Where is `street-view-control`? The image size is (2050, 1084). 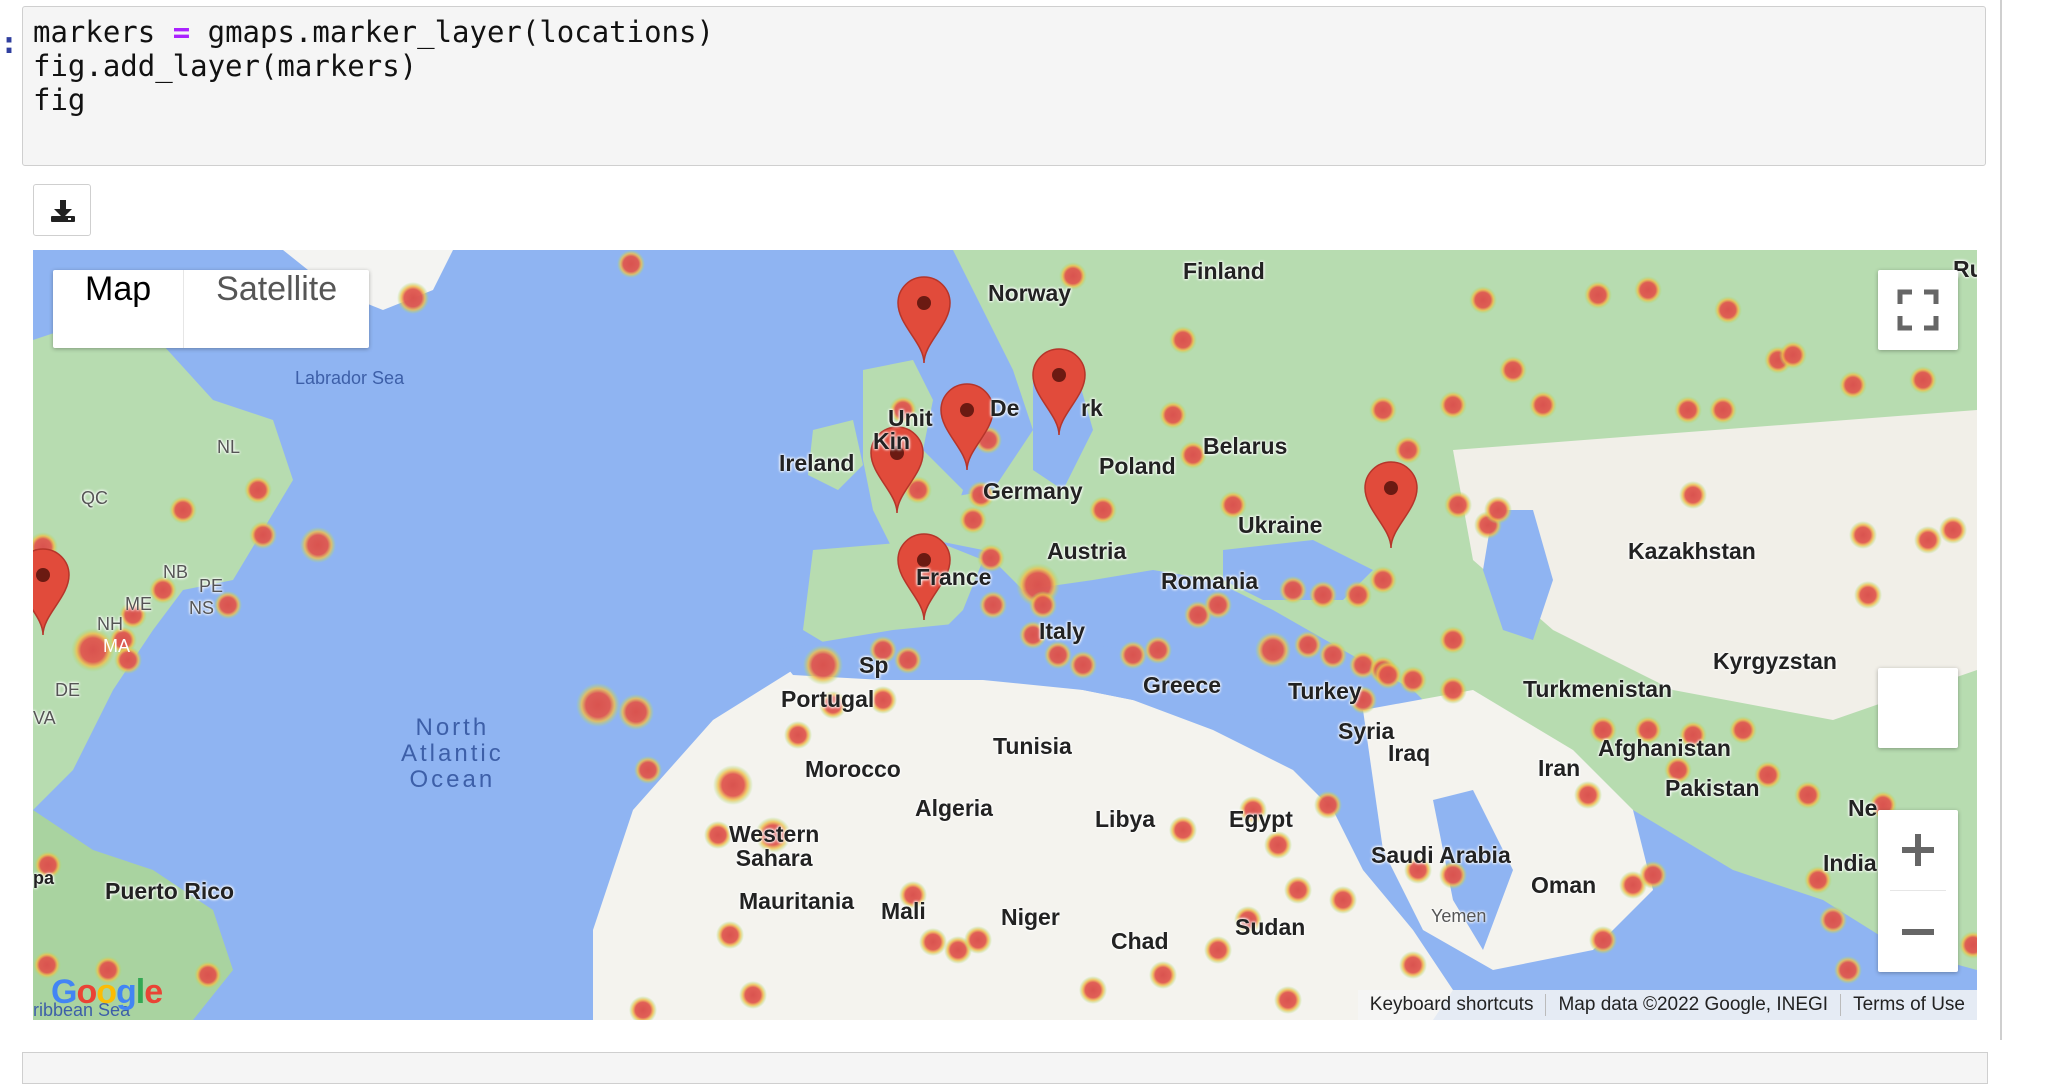
street-view-control is located at coordinates (1918, 708).